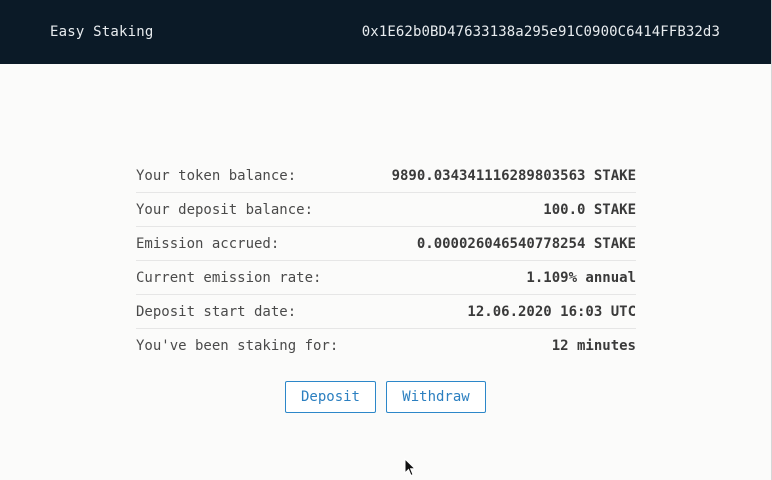  What do you see at coordinates (386, 210) in the screenshot?
I see `info-row-deposit-balance: Your deposit balance: 100.0 STAKE` at bounding box center [386, 210].